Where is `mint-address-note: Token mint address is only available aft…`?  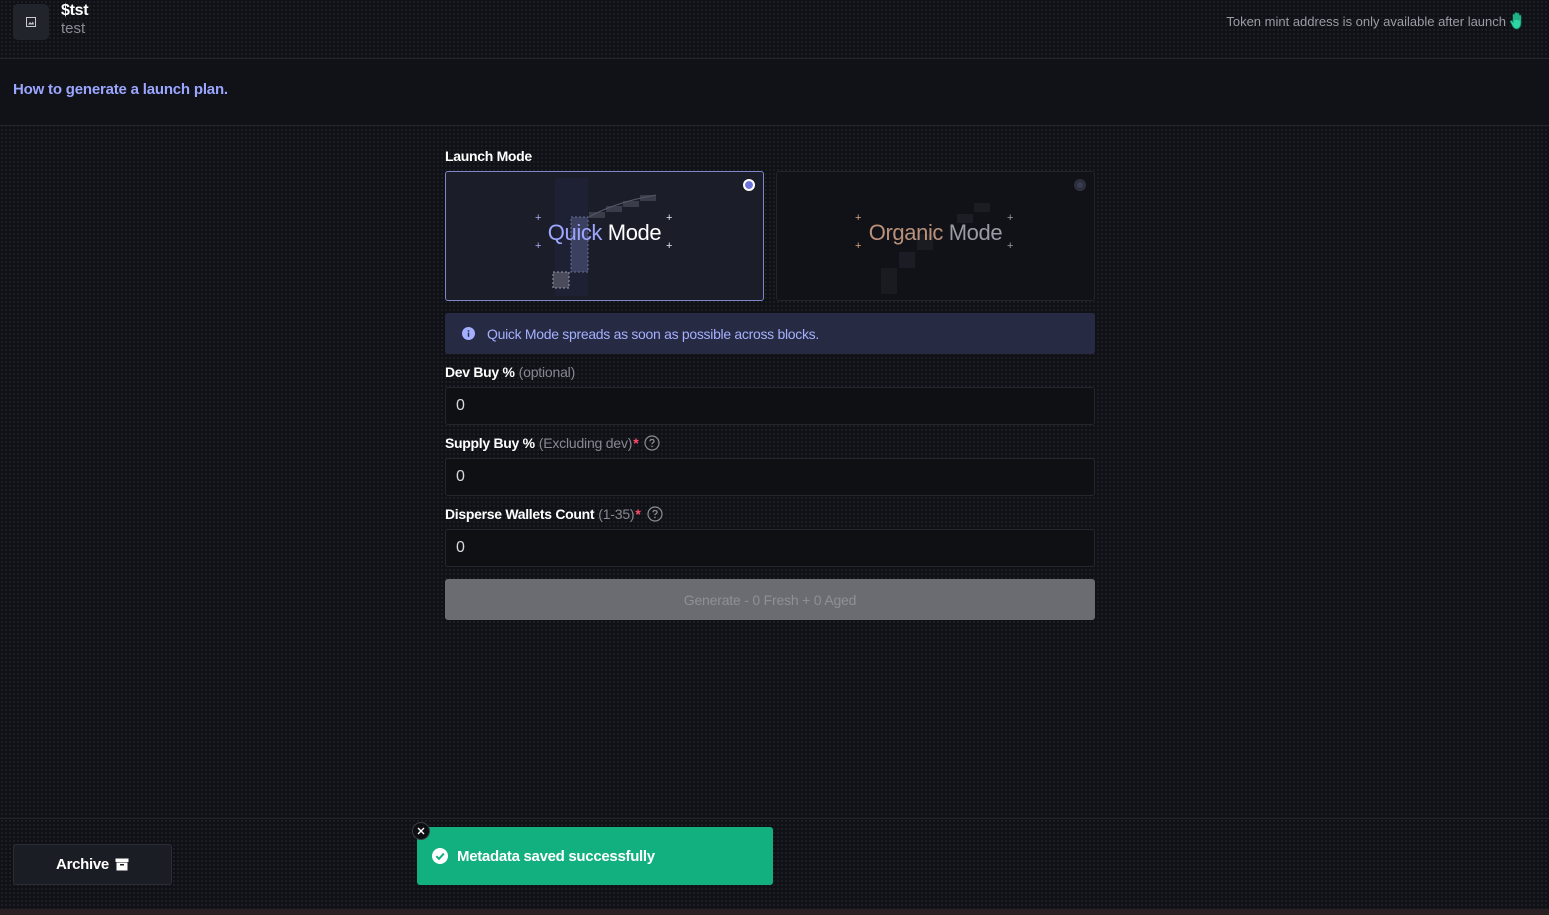 mint-address-note: Token mint address is only available aft… is located at coordinates (1376, 21).